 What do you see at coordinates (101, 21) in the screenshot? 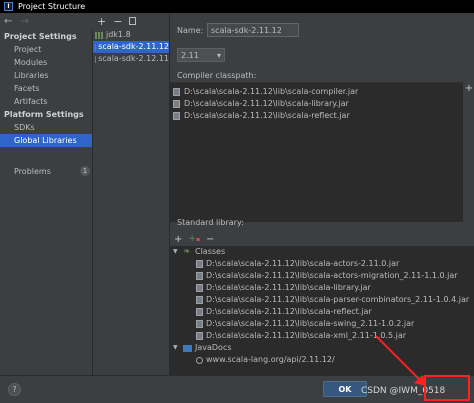
I see `add-library-button: +` at bounding box center [101, 21].